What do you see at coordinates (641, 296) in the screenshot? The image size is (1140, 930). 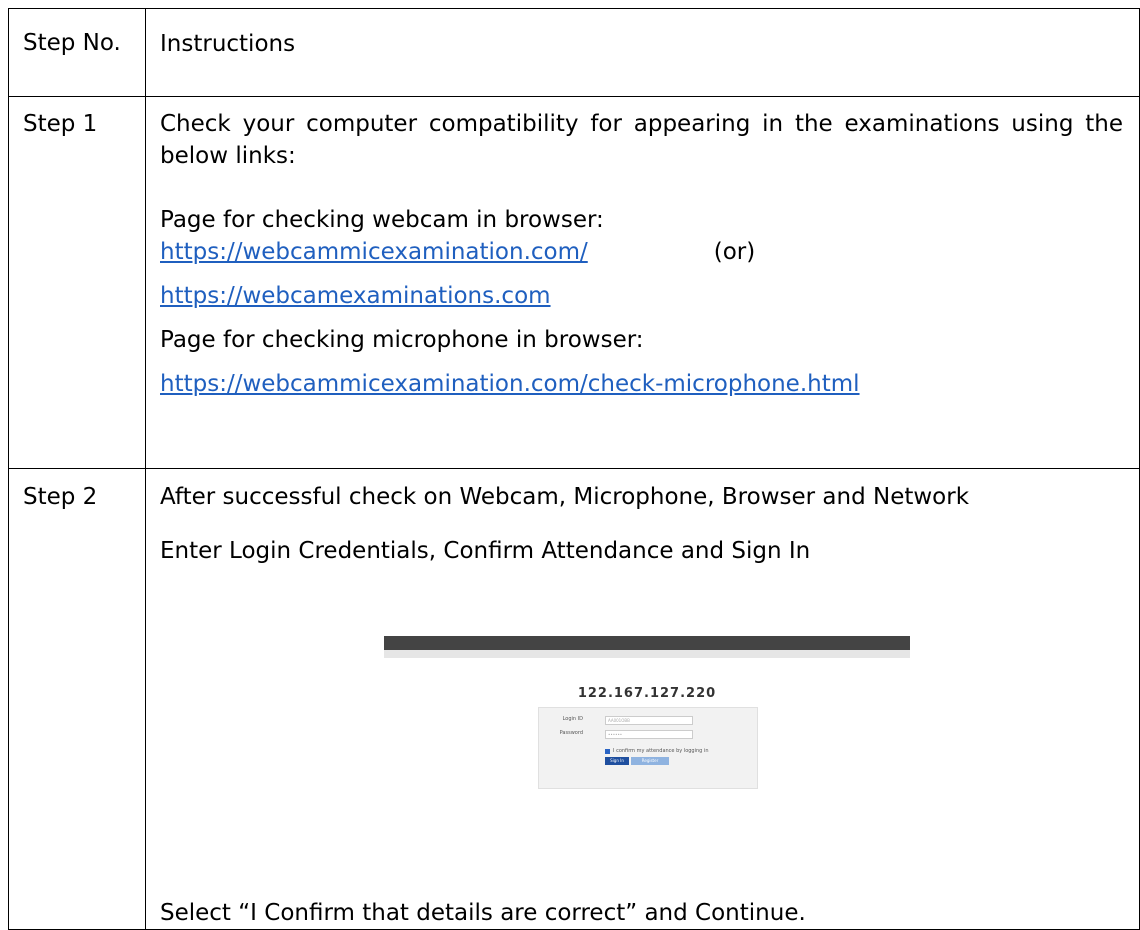 I see `webcam-link-2-line: https://webcamexaminations.com` at bounding box center [641, 296].